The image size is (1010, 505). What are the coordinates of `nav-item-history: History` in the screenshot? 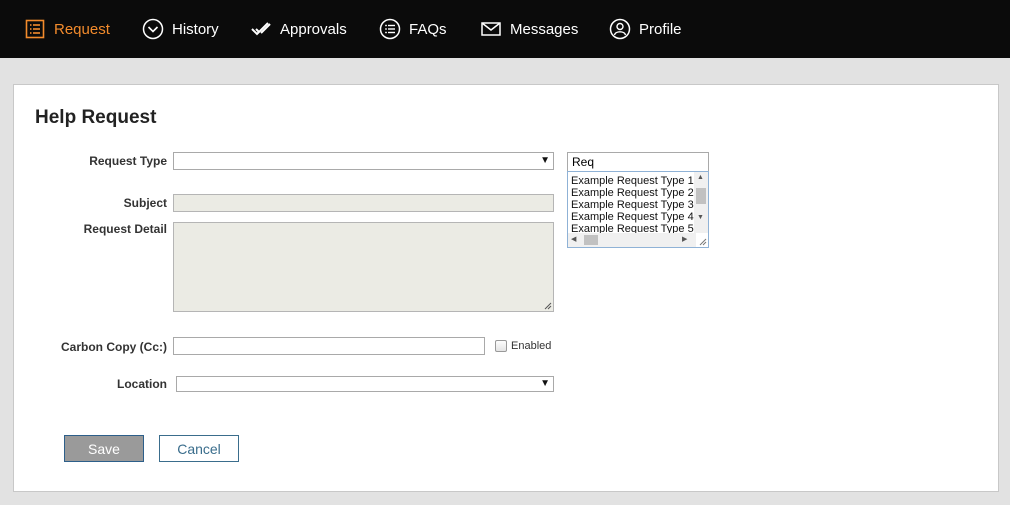 It's located at (180, 29).